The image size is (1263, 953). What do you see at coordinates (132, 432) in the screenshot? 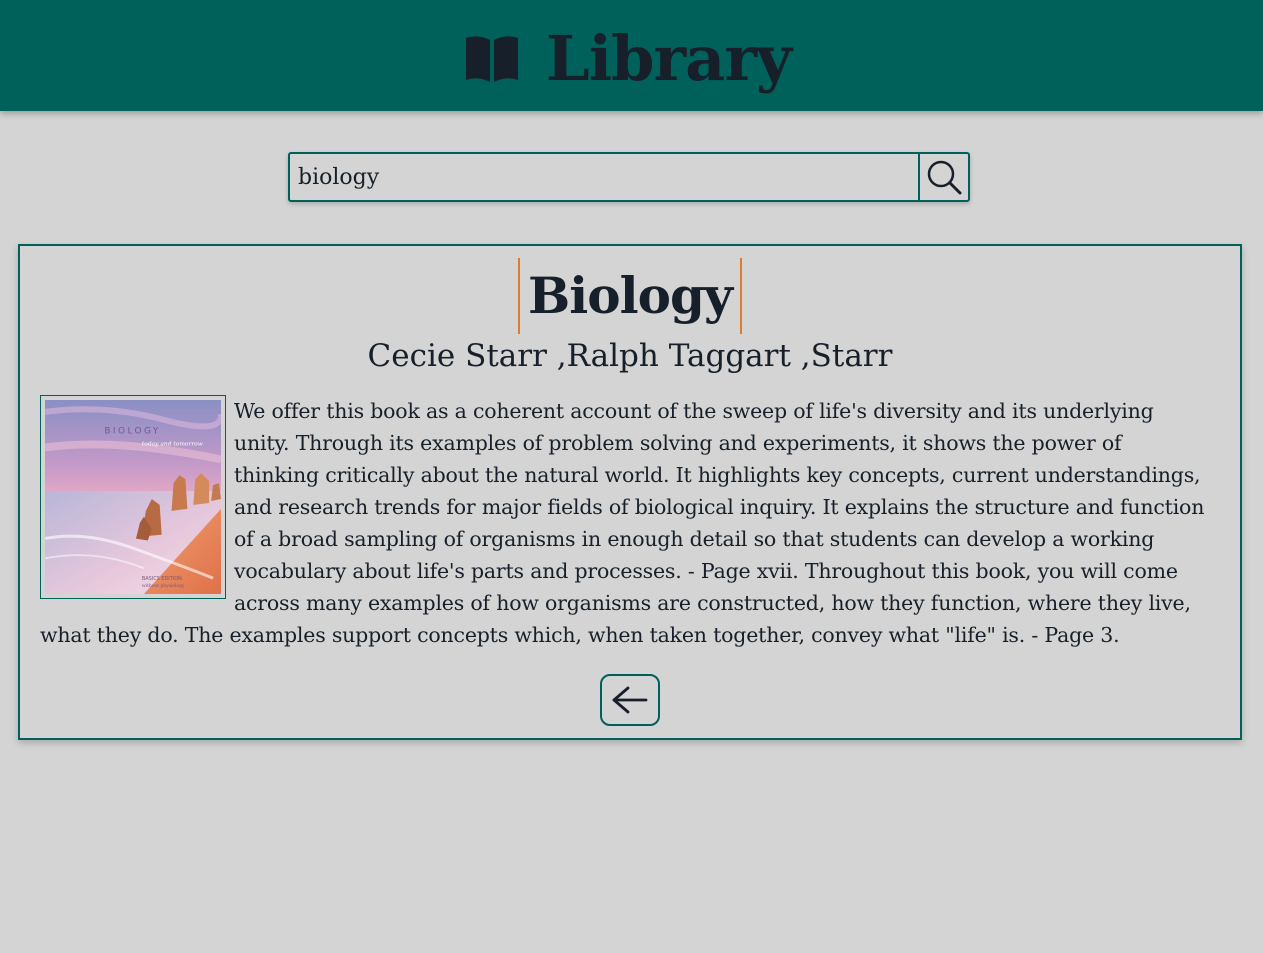
I see `cover-title: BIOLOGY` at bounding box center [132, 432].